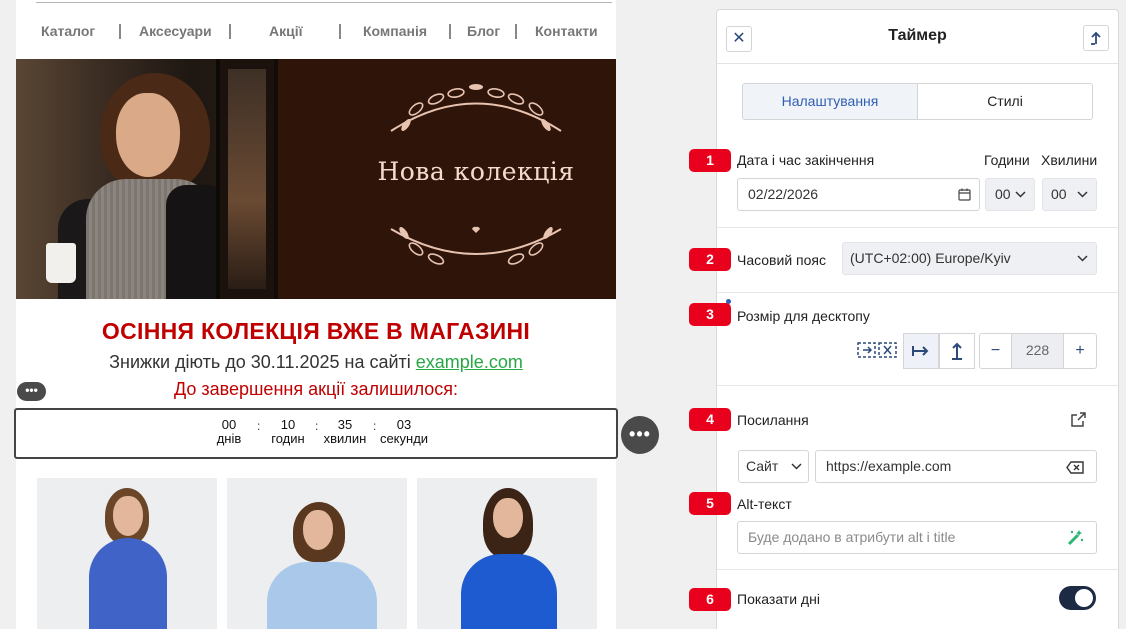 The height and width of the screenshot is (629, 1126). I want to click on clear-input-icon, so click(1075, 467).